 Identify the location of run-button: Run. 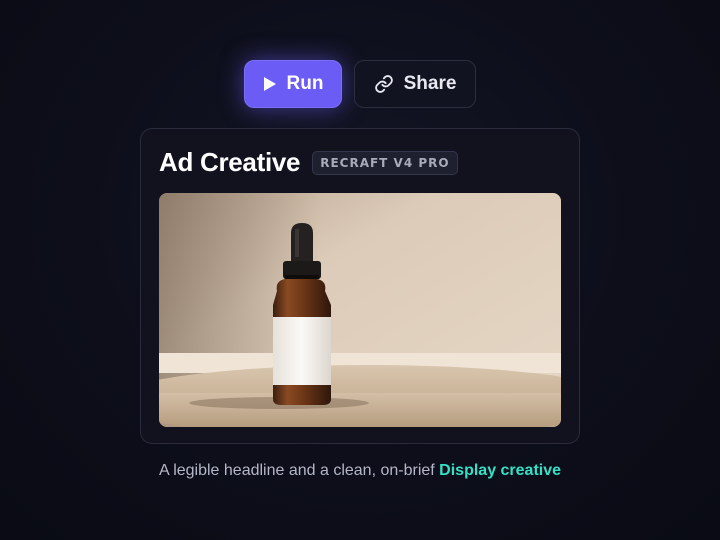
(293, 84).